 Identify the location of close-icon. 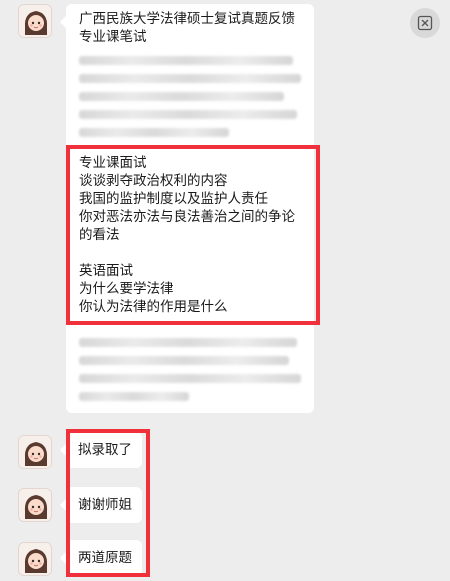
(425, 23).